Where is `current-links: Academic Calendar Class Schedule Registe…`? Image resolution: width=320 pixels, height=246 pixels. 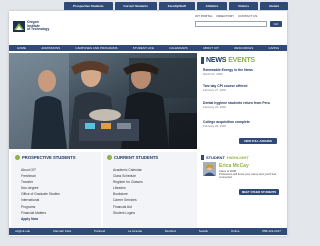 current-links: Academic Calendar Class Schedule Registe… is located at coordinates (128, 191).